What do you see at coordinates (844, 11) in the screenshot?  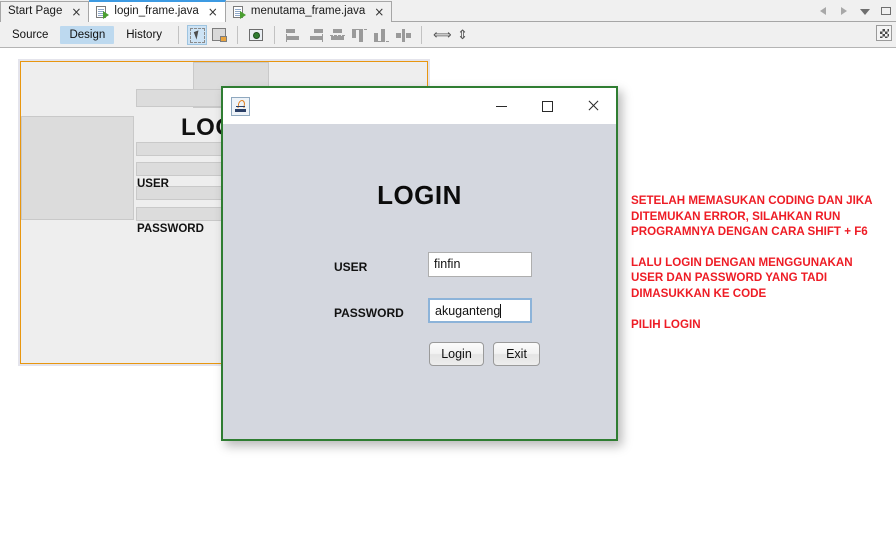 I see `scroll-tabs-right-icon` at bounding box center [844, 11].